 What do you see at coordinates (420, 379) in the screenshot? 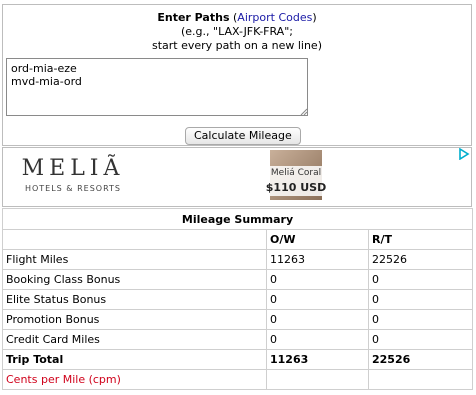
I see `cpm-rt` at bounding box center [420, 379].